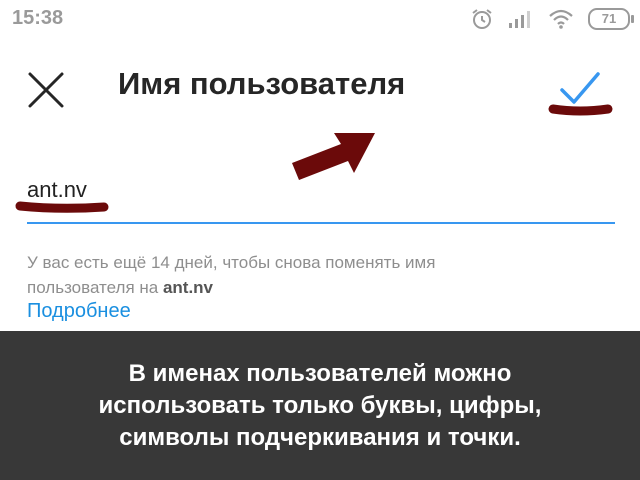  I want to click on wifi-icon, so click(561, 19).